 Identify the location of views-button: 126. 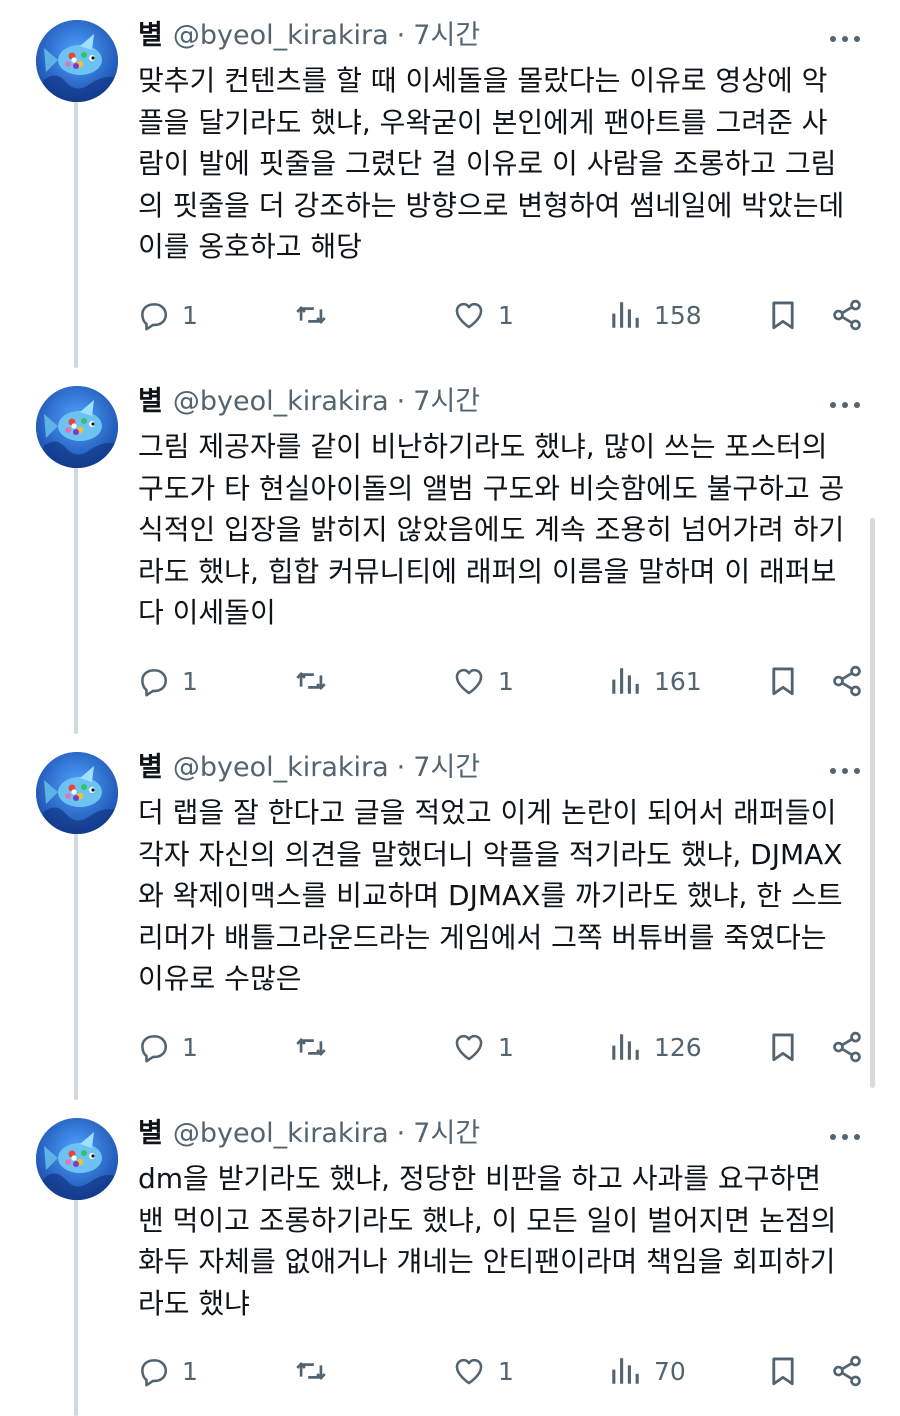
(655, 1047).